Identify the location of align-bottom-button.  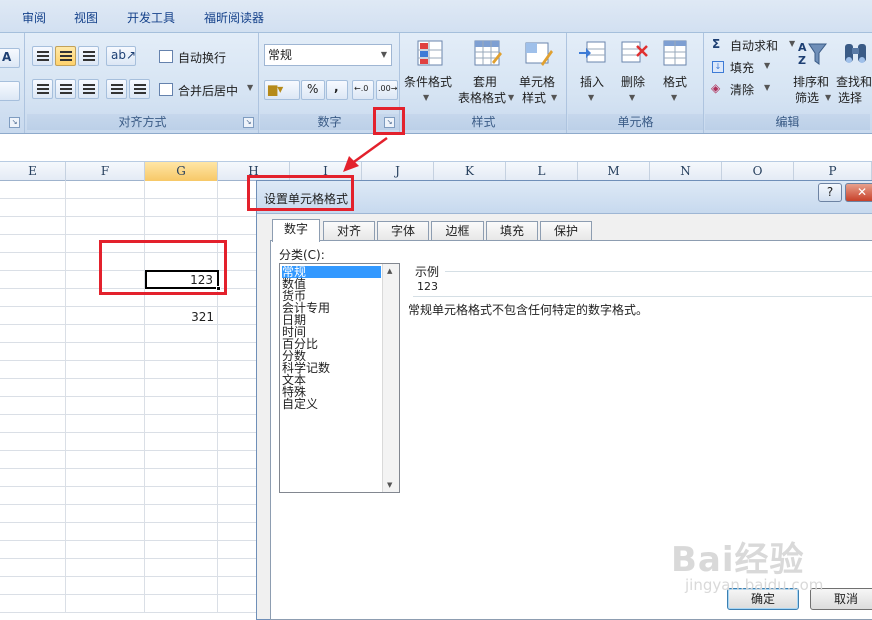
(88, 56).